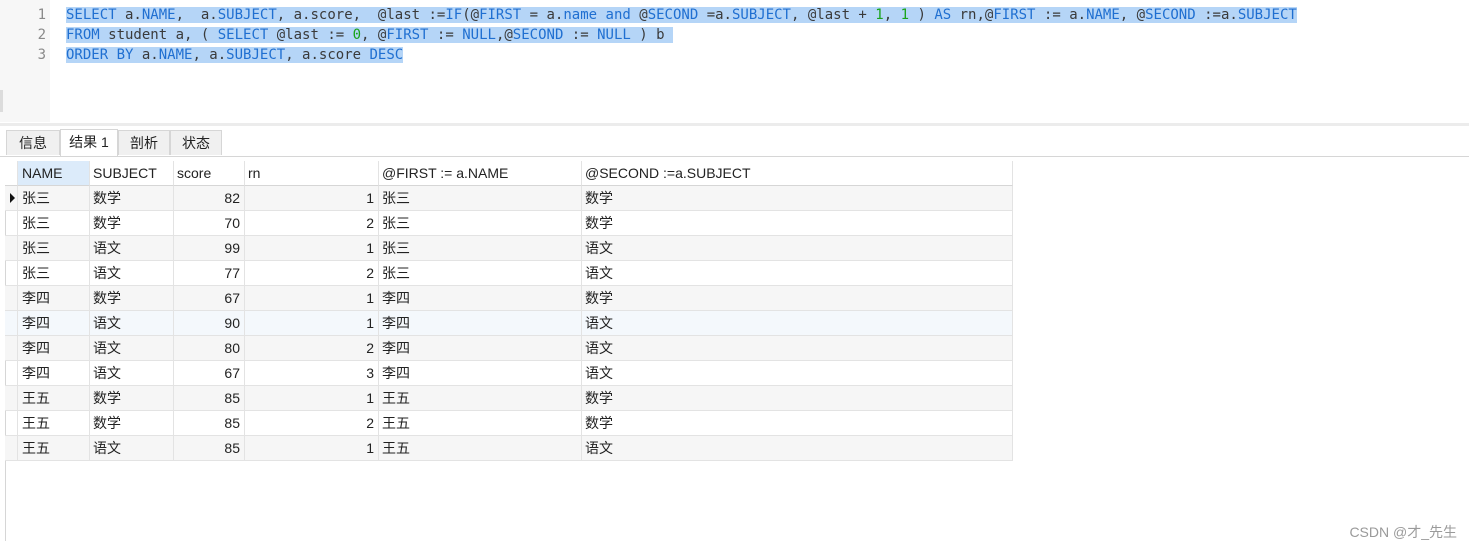 The width and height of the screenshot is (1469, 549). What do you see at coordinates (209, 173) in the screenshot?
I see `column-header-score: score` at bounding box center [209, 173].